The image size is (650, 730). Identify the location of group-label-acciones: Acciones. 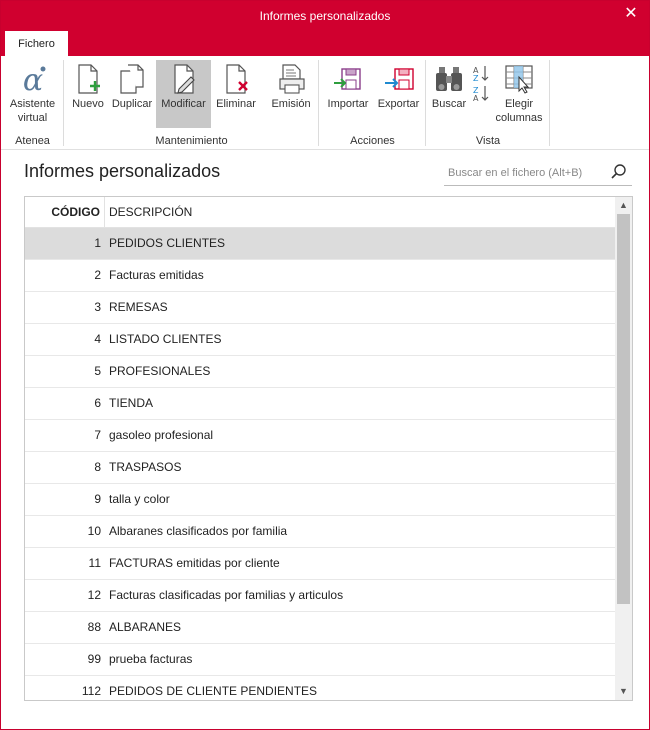
(372, 141).